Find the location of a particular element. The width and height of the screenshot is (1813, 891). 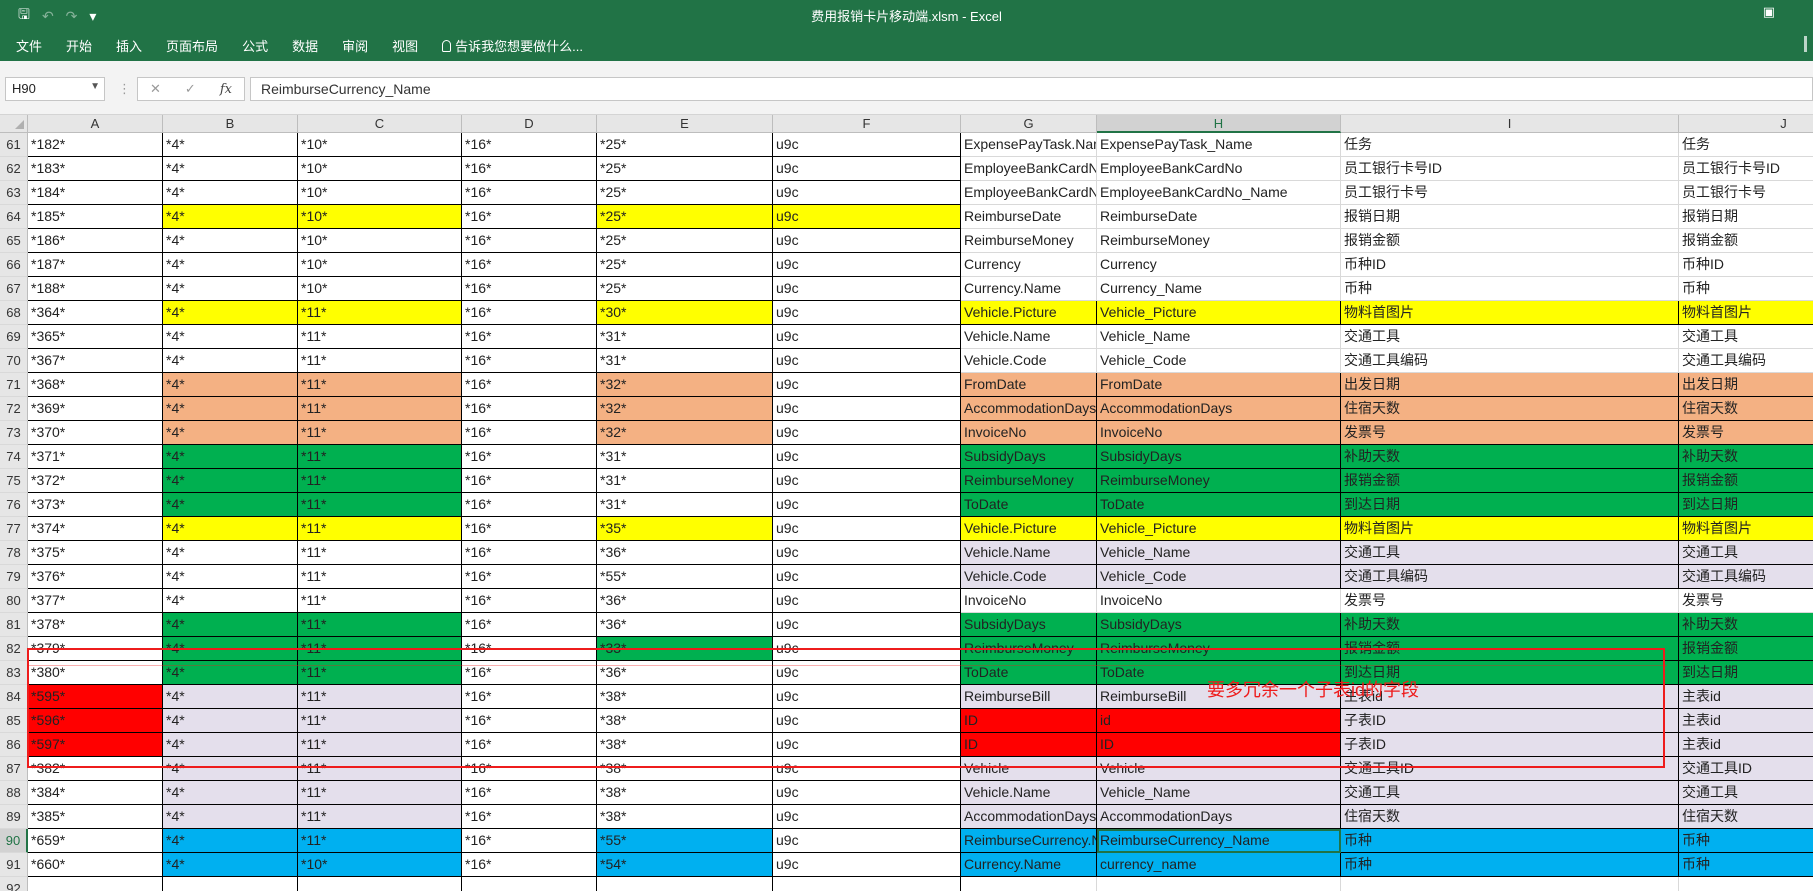

cell-e66: *25* is located at coordinates (685, 265).